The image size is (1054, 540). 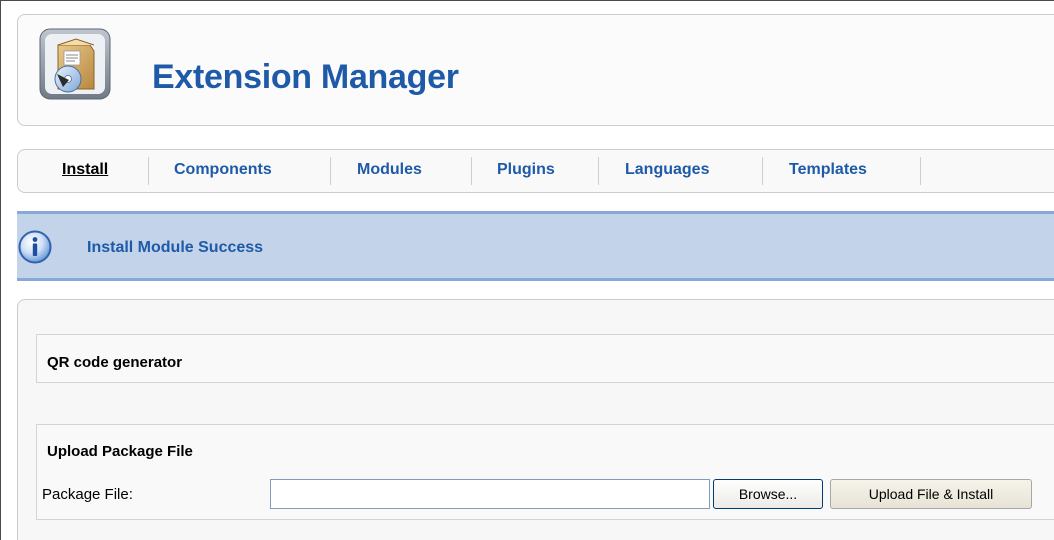 What do you see at coordinates (305, 77) in the screenshot?
I see `page-title: Extension Manager` at bounding box center [305, 77].